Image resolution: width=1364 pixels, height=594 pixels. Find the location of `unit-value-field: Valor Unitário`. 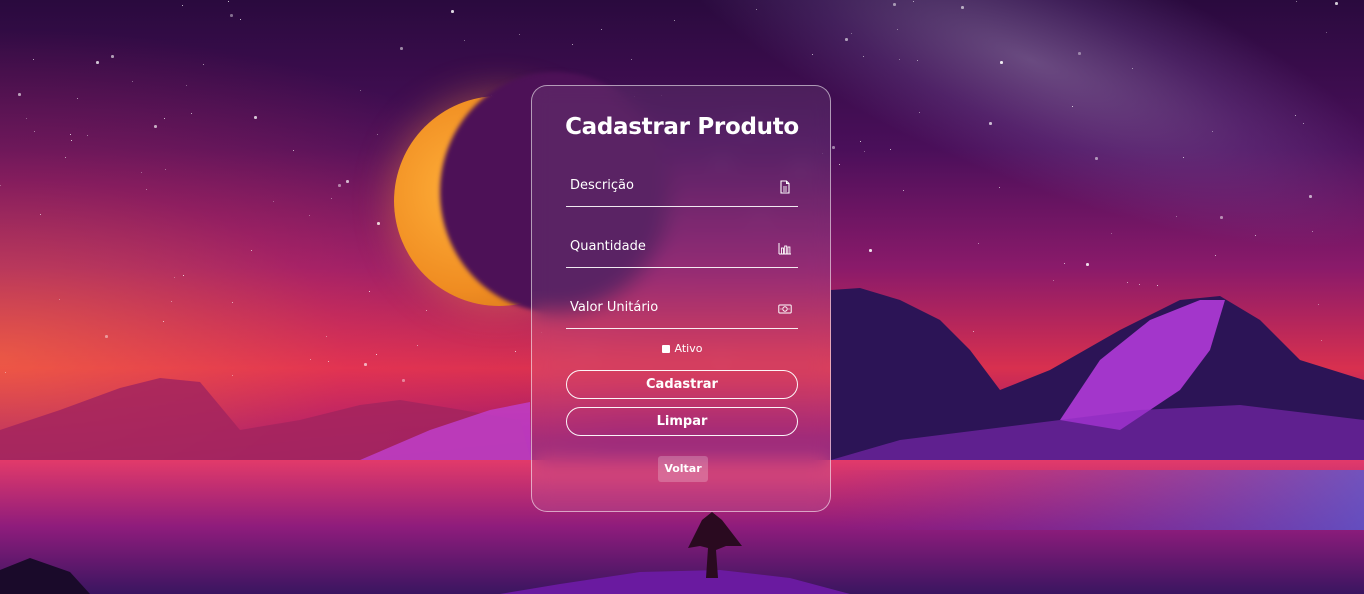

unit-value-field: Valor Unitário is located at coordinates (682, 312).